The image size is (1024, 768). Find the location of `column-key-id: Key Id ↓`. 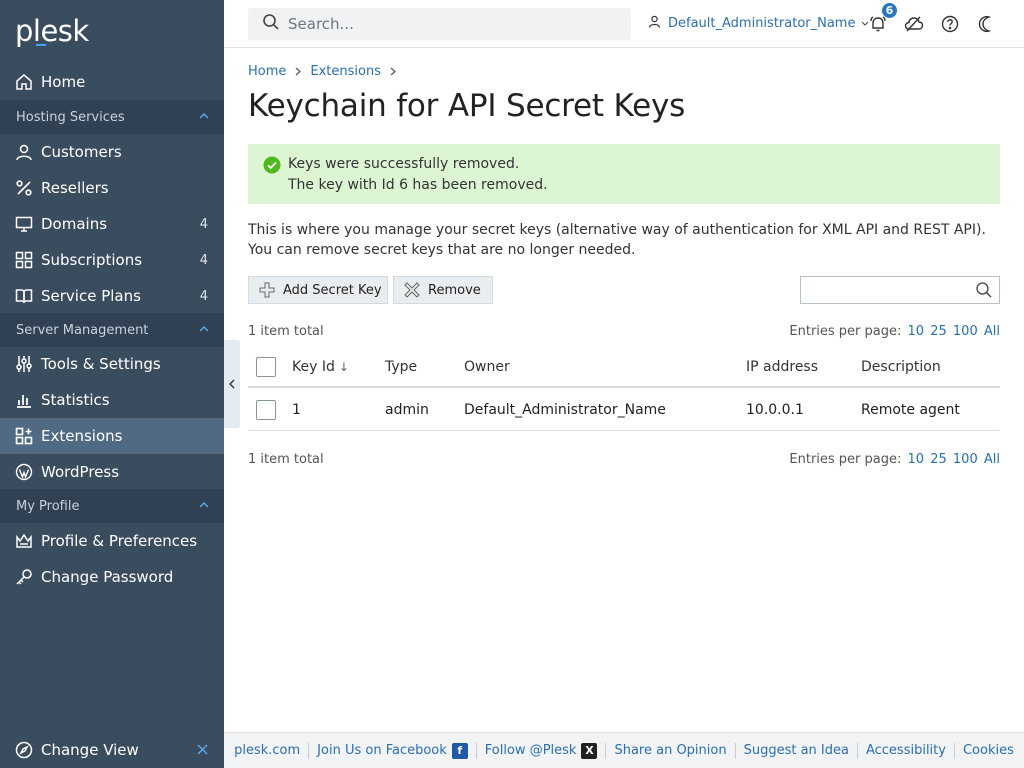

column-key-id: Key Id ↓ is located at coordinates (320, 367).